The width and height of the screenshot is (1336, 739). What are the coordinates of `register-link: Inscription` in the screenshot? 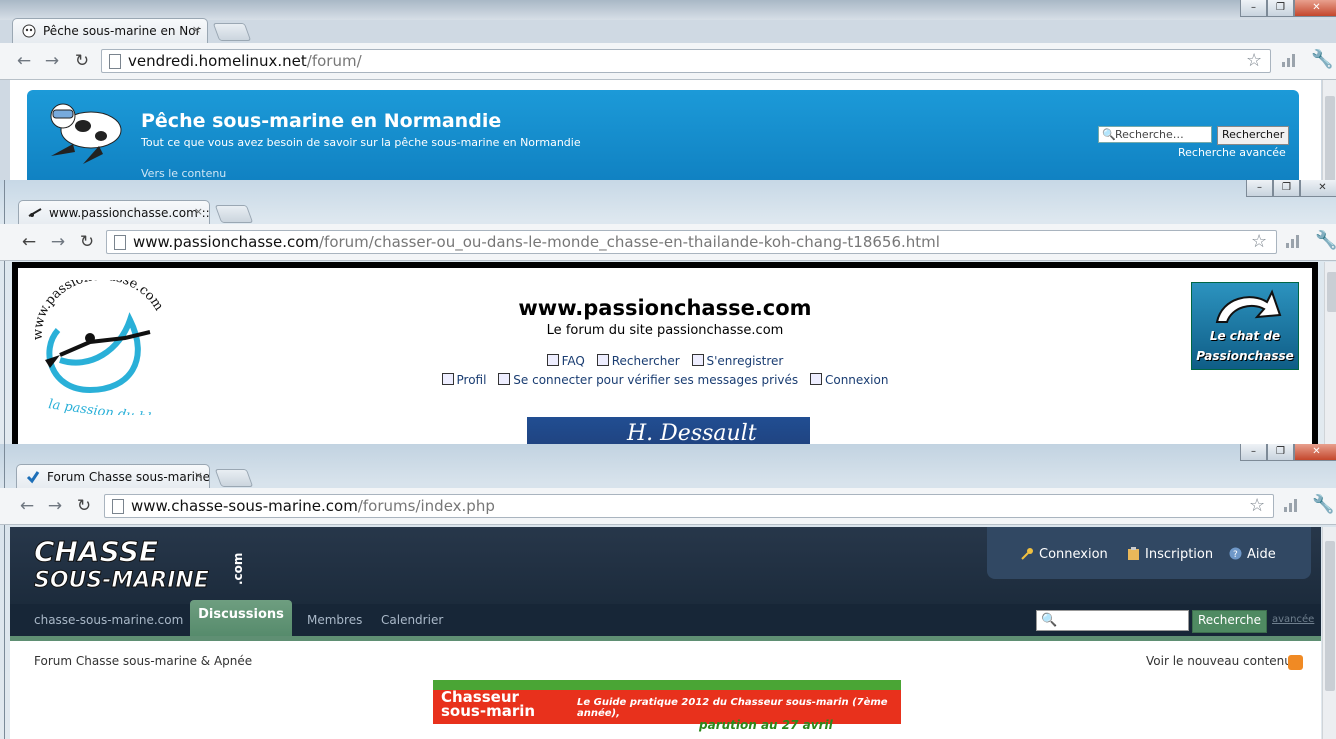 It's located at (1170, 554).